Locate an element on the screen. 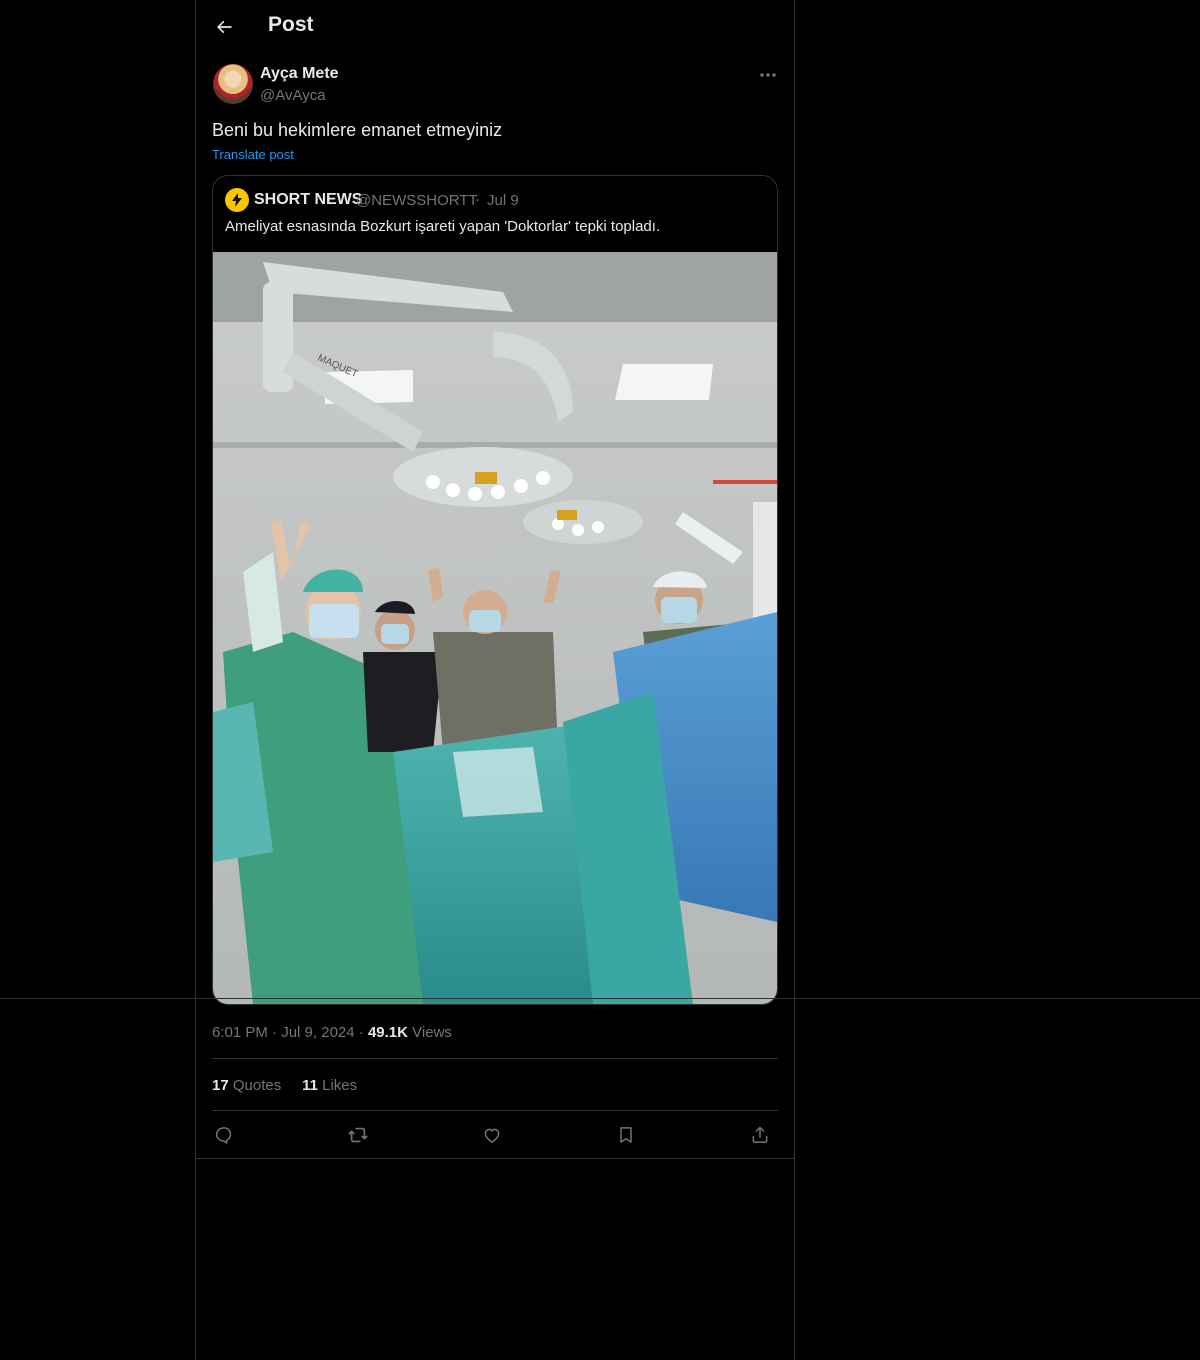  bookmark-icon is located at coordinates (626, 1135).